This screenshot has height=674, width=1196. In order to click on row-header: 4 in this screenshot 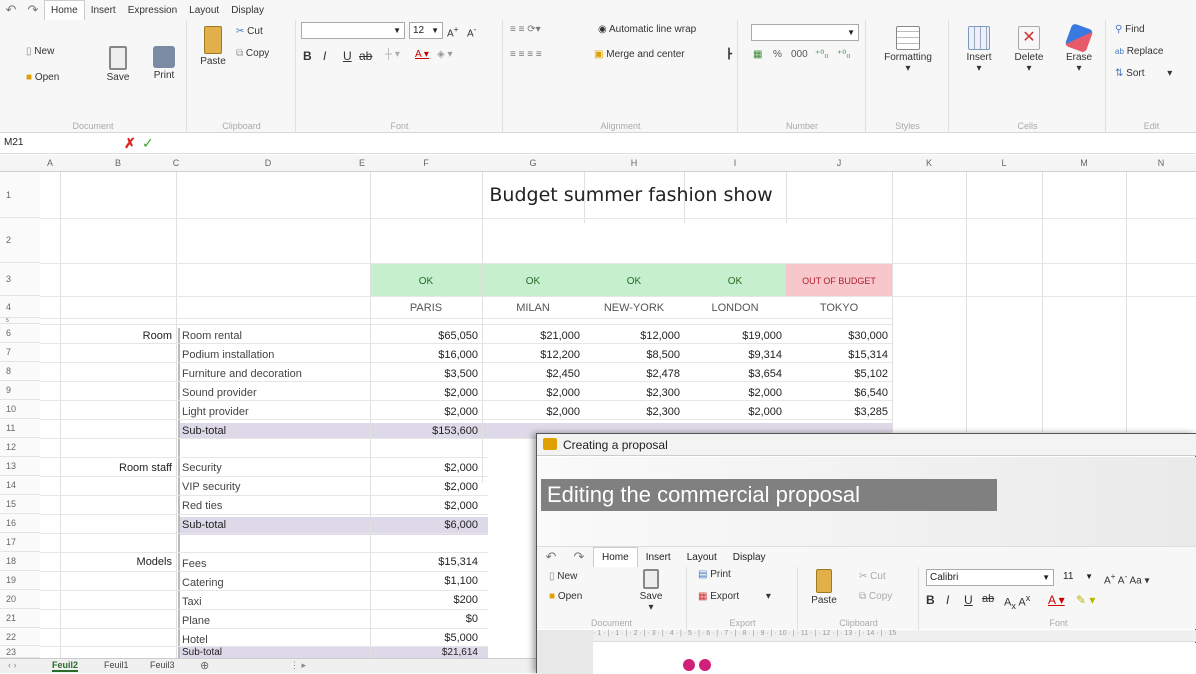, I will do `click(20, 307)`.